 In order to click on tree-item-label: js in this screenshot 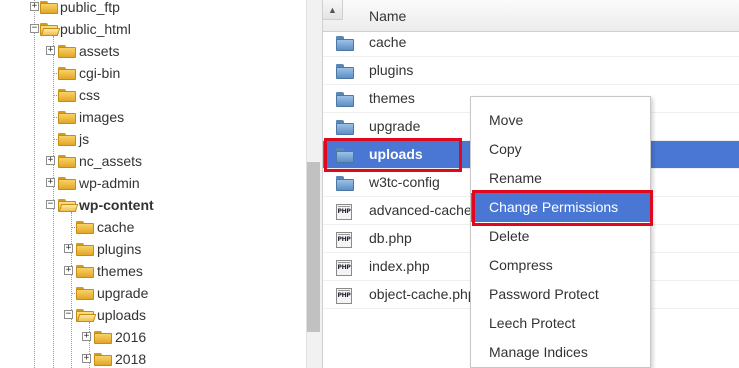, I will do `click(84, 139)`.